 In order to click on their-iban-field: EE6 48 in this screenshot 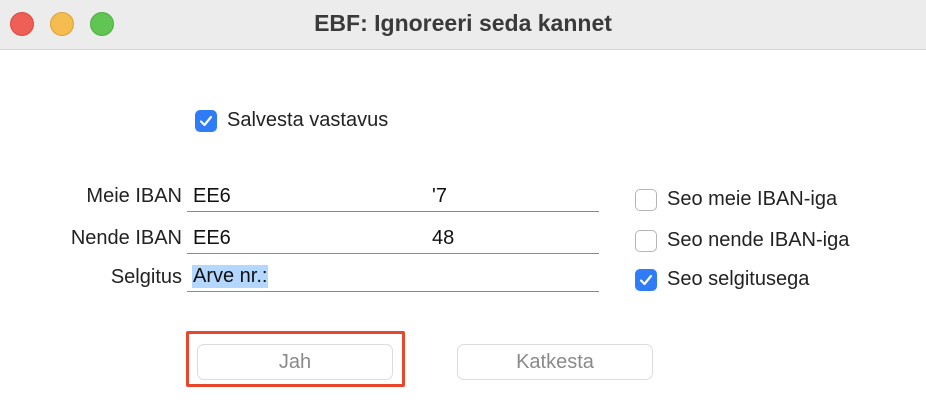, I will do `click(393, 239)`.